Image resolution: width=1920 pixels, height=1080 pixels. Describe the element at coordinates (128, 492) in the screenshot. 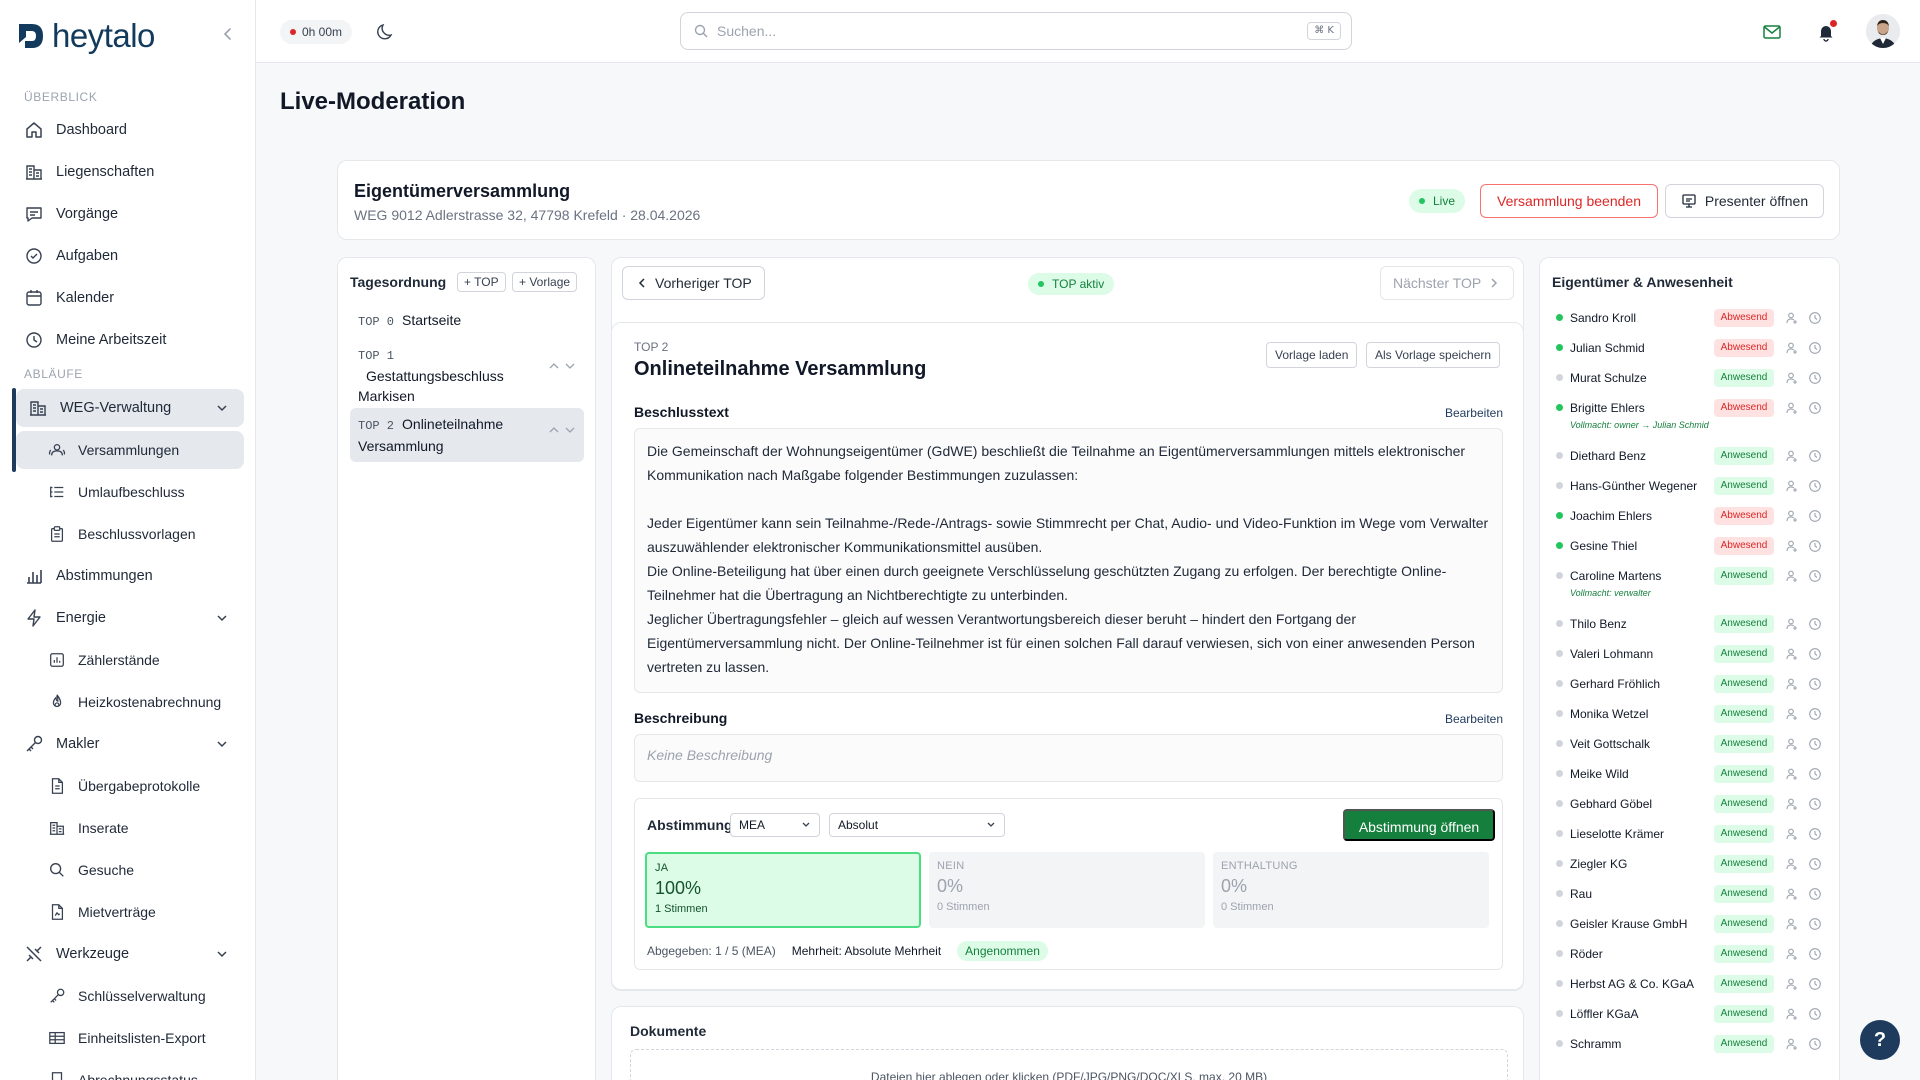

I see `nav-circular: Umlaufbeschluss` at that location.